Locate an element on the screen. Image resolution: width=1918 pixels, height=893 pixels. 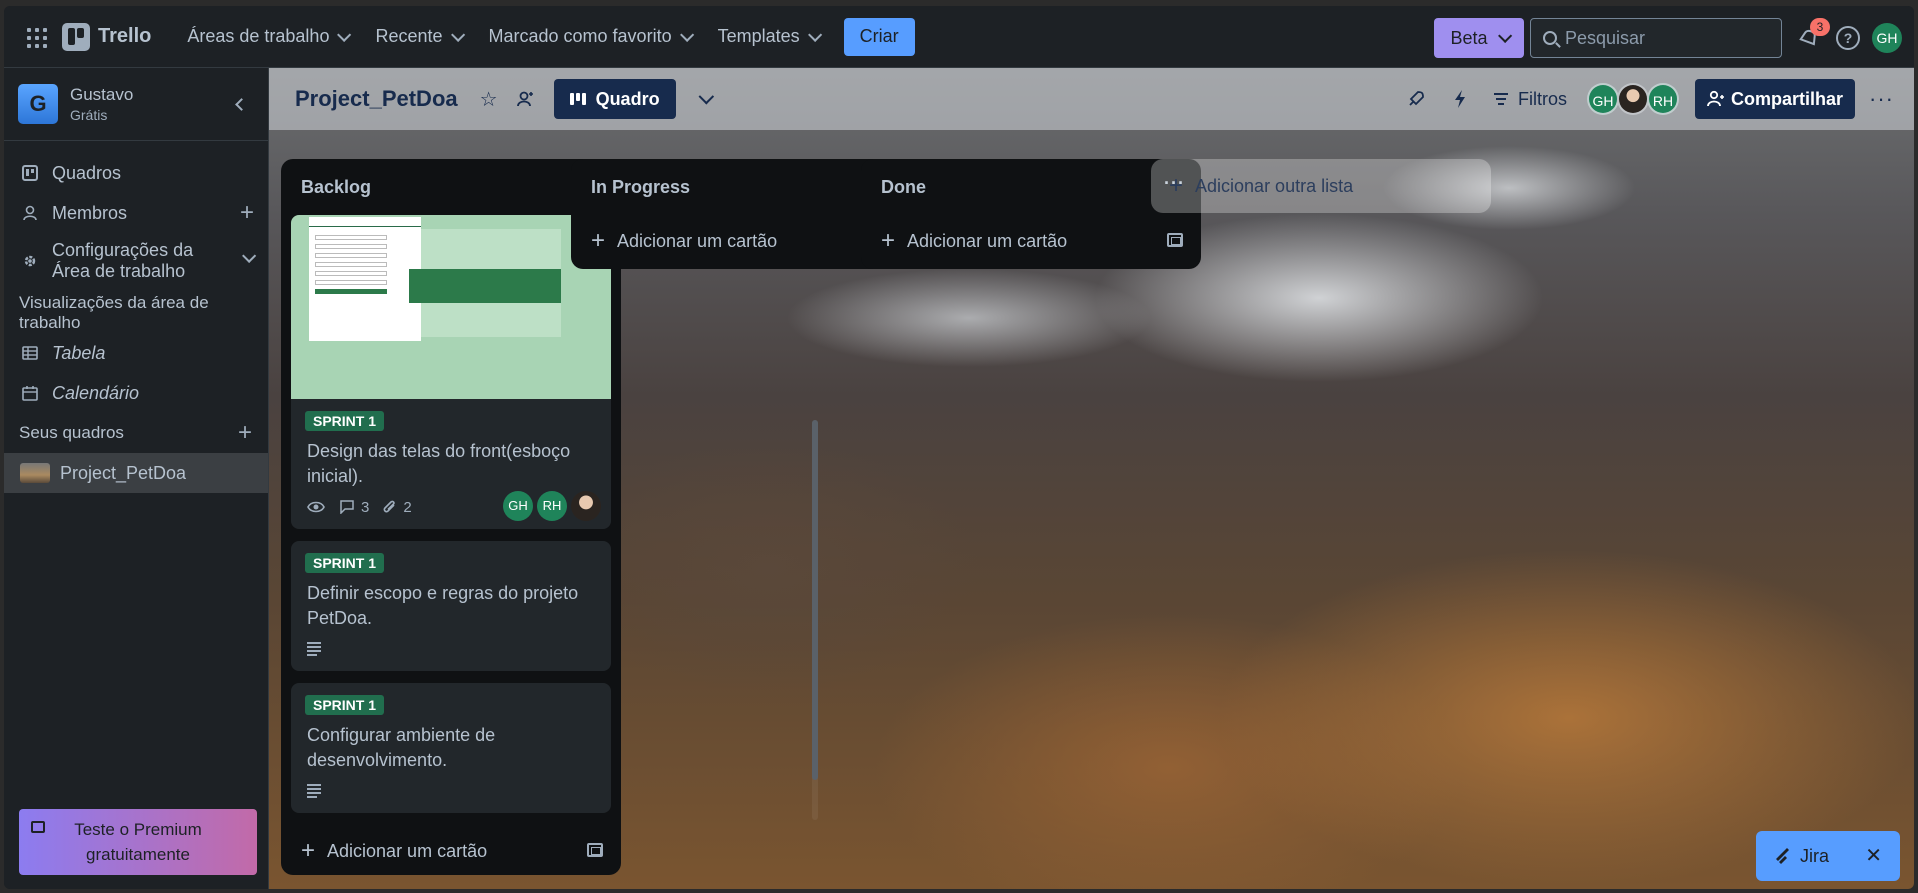
list-scrollbar-thumb is located at coordinates (815, 600).